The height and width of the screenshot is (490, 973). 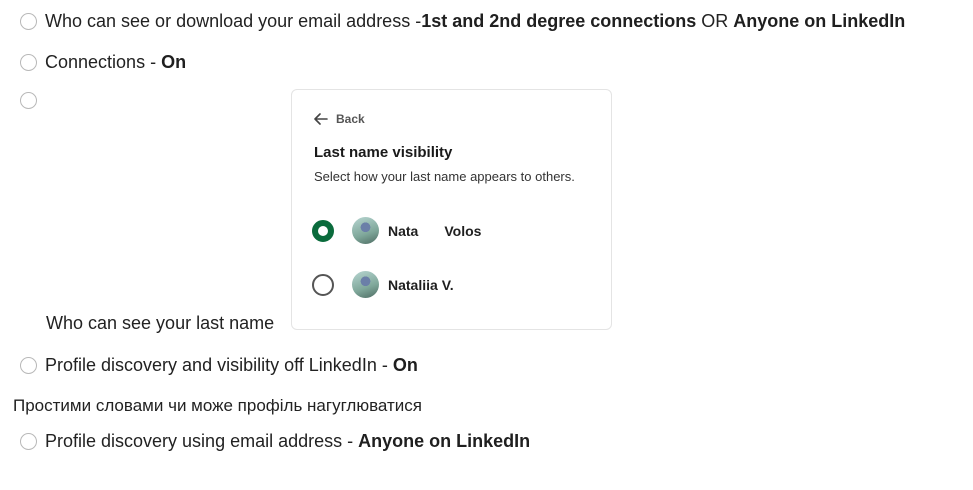 What do you see at coordinates (28, 100) in the screenshot?
I see `radio-last-name` at bounding box center [28, 100].